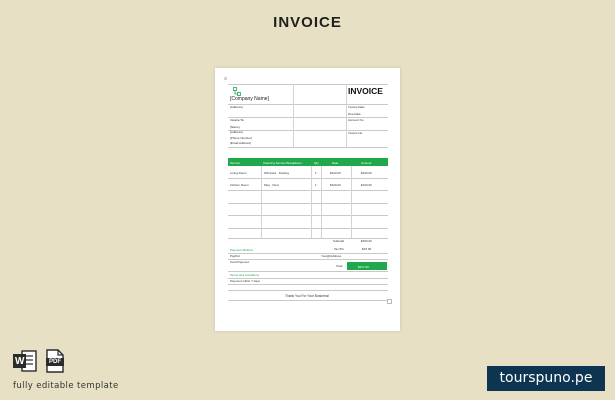  Describe the element at coordinates (235, 256) in the screenshot. I see `paypal-label: PayPal` at that location.